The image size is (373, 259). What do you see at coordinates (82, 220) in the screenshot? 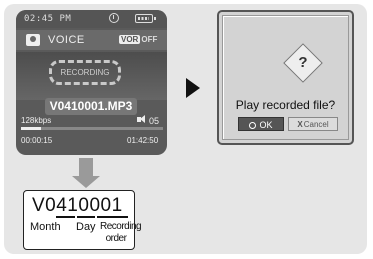
I see `filename-breakdown: V0410001 Month Day Recording order` at bounding box center [82, 220].